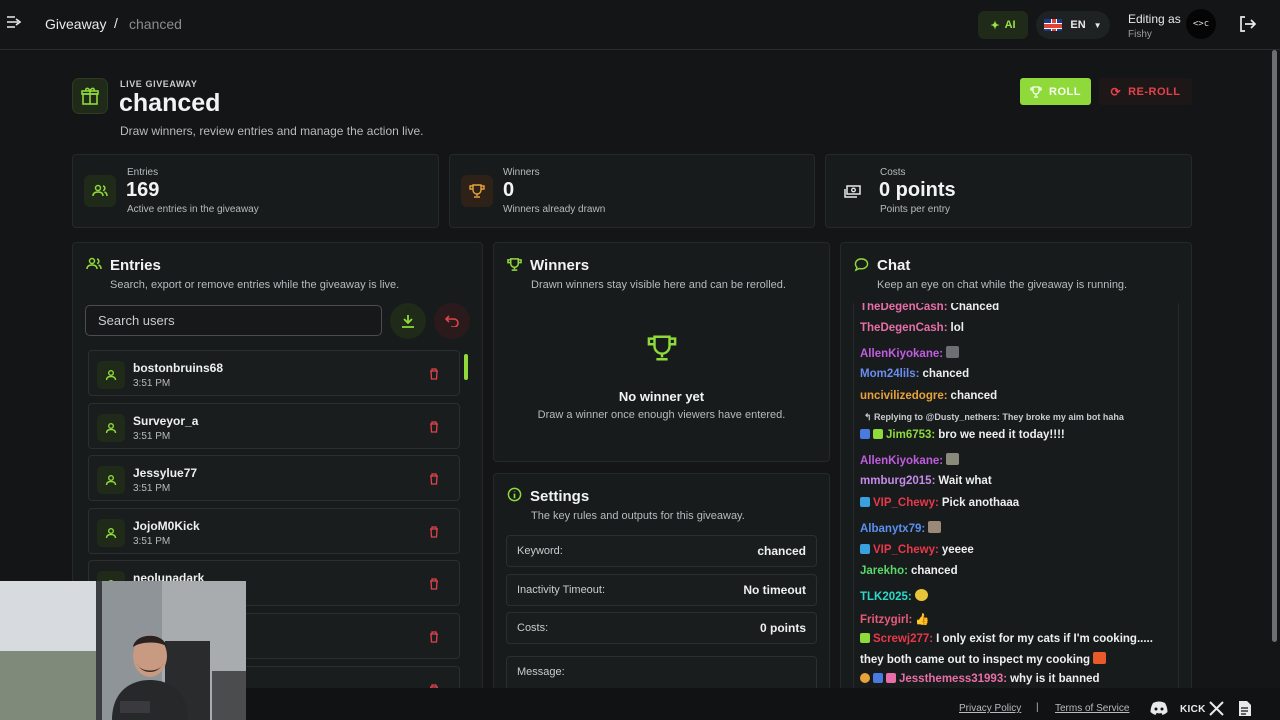  I want to click on chat-message-continued: they both came out to inspect my cooking, so click(983, 659).